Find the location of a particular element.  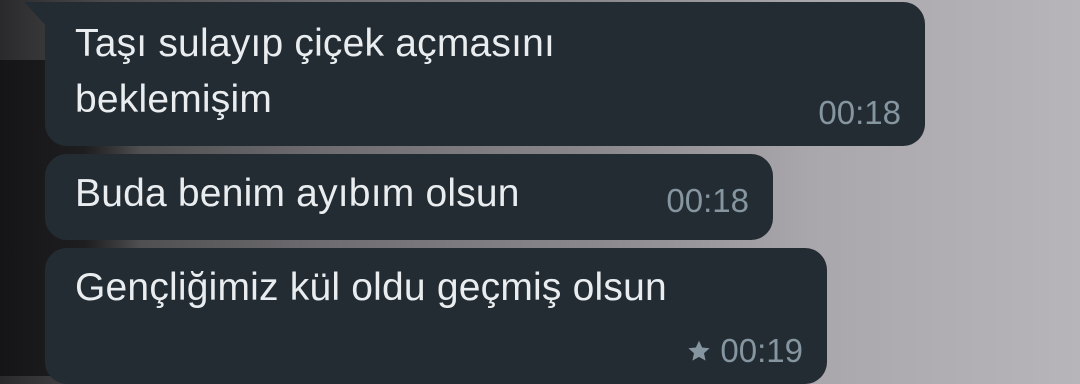

message-text: Taşı sulayıp çiçek açmasını beklemişim is located at coordinates (315, 71).